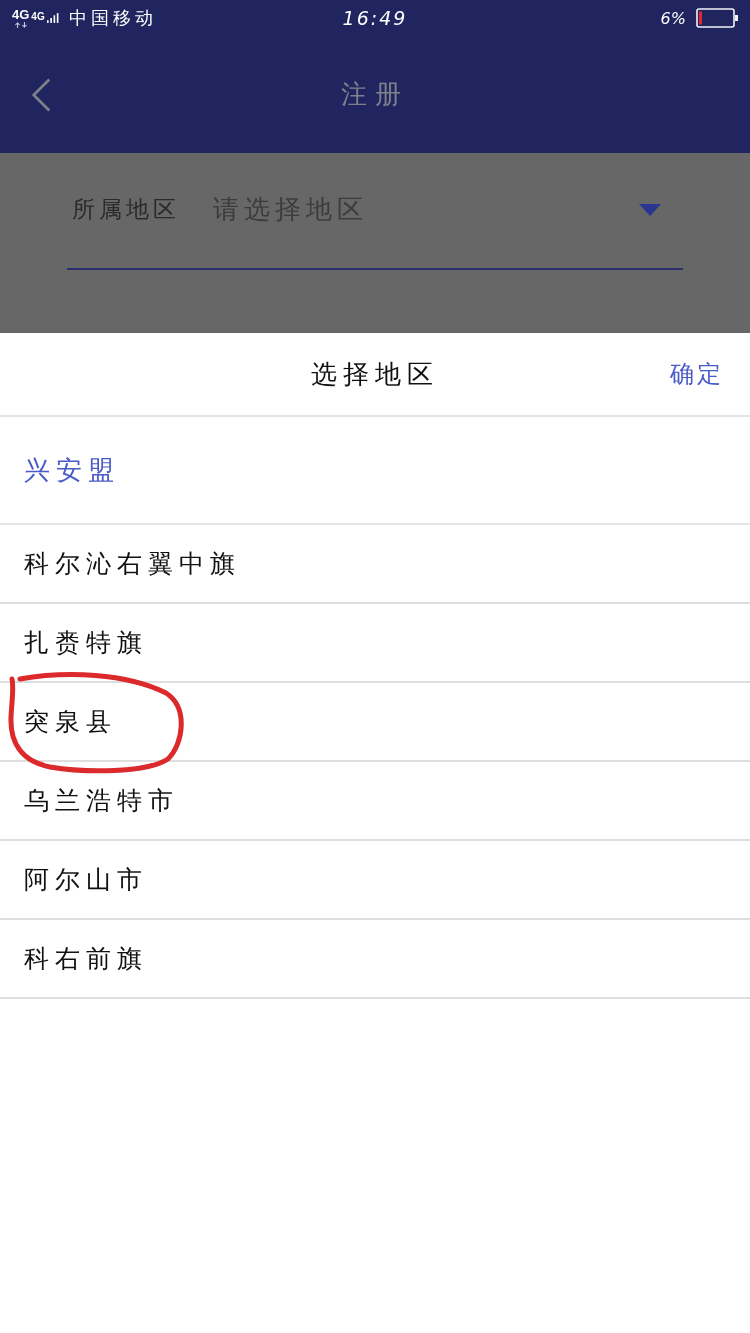 Image resolution: width=750 pixels, height=1333 pixels. What do you see at coordinates (375, 18) in the screenshot?
I see `clock-time: 16:49` at bounding box center [375, 18].